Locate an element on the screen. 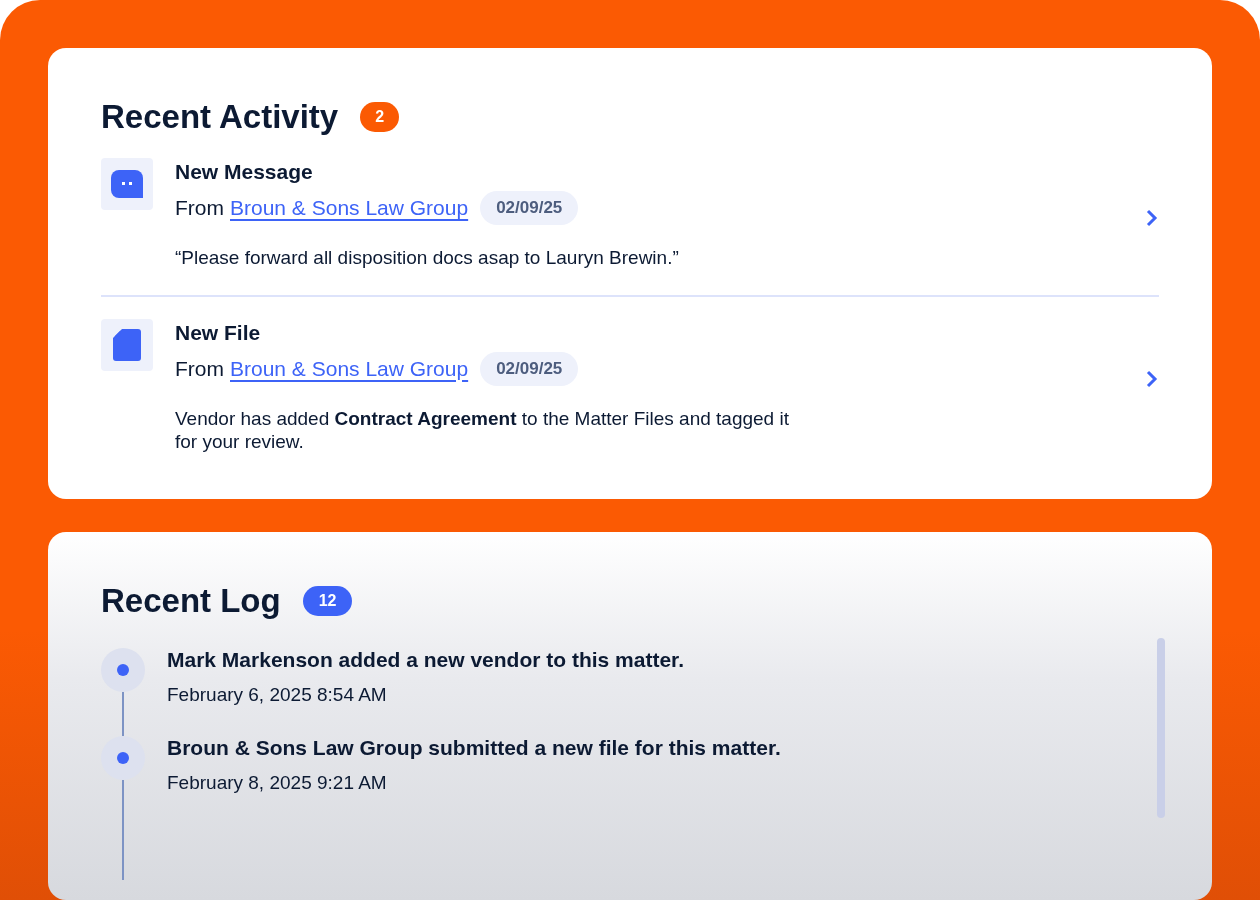 The height and width of the screenshot is (900, 1260). item-description: “Please forward all disposition docs asap to Lauryn Brewin.” is located at coordinates (427, 258).